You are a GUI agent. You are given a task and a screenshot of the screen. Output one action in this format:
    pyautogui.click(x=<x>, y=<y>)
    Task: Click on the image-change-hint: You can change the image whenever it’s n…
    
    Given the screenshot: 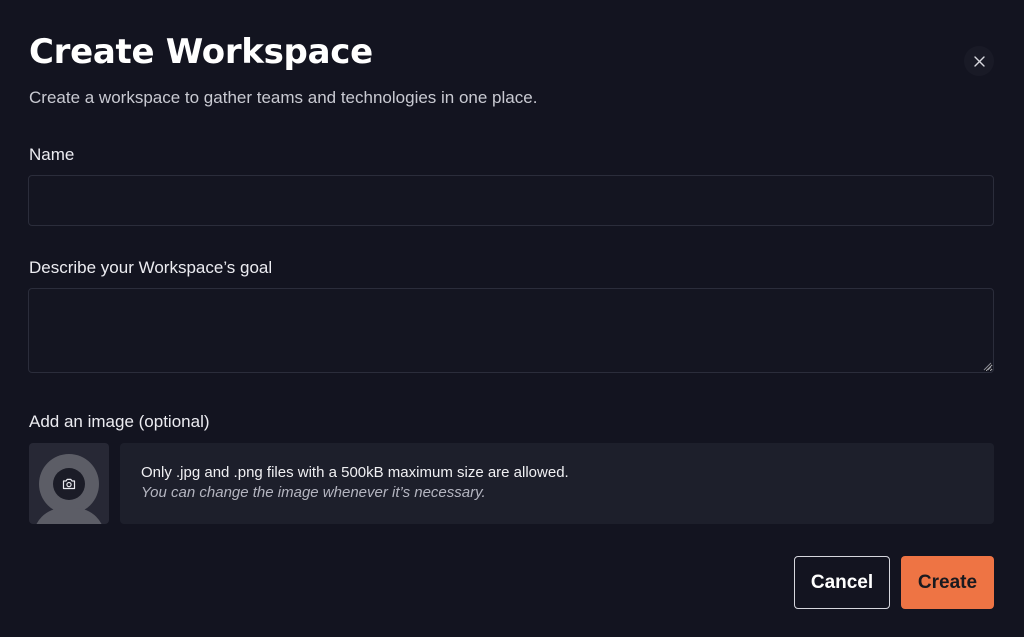 What is the action you would take?
    pyautogui.click(x=313, y=492)
    